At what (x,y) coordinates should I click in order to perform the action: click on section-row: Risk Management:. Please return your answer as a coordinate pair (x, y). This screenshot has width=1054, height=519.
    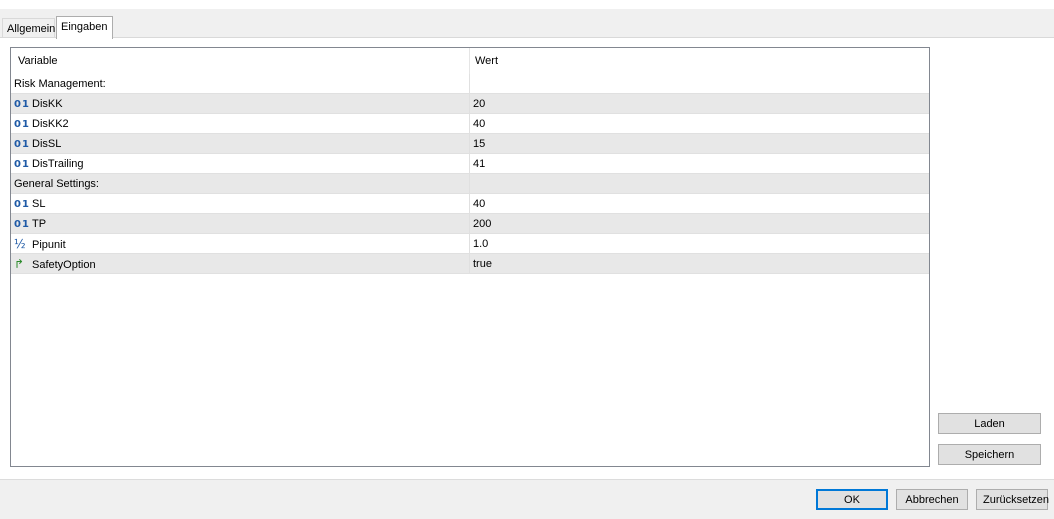
    Looking at the image, I should click on (470, 84).